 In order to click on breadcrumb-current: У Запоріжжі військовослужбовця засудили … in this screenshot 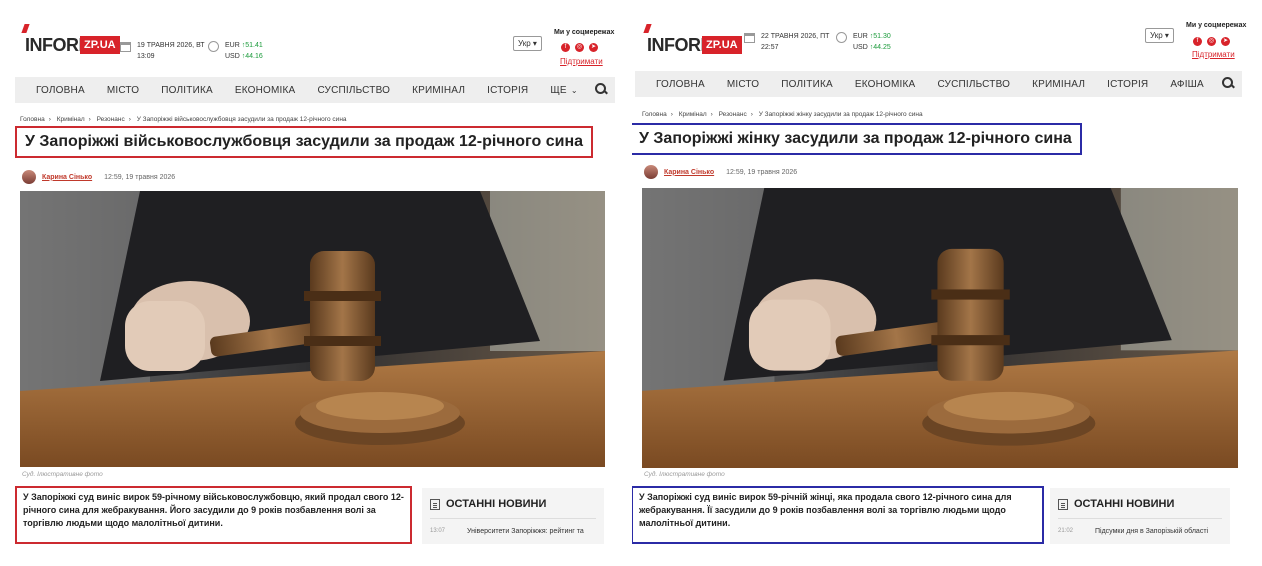, I will do `click(241, 119)`.